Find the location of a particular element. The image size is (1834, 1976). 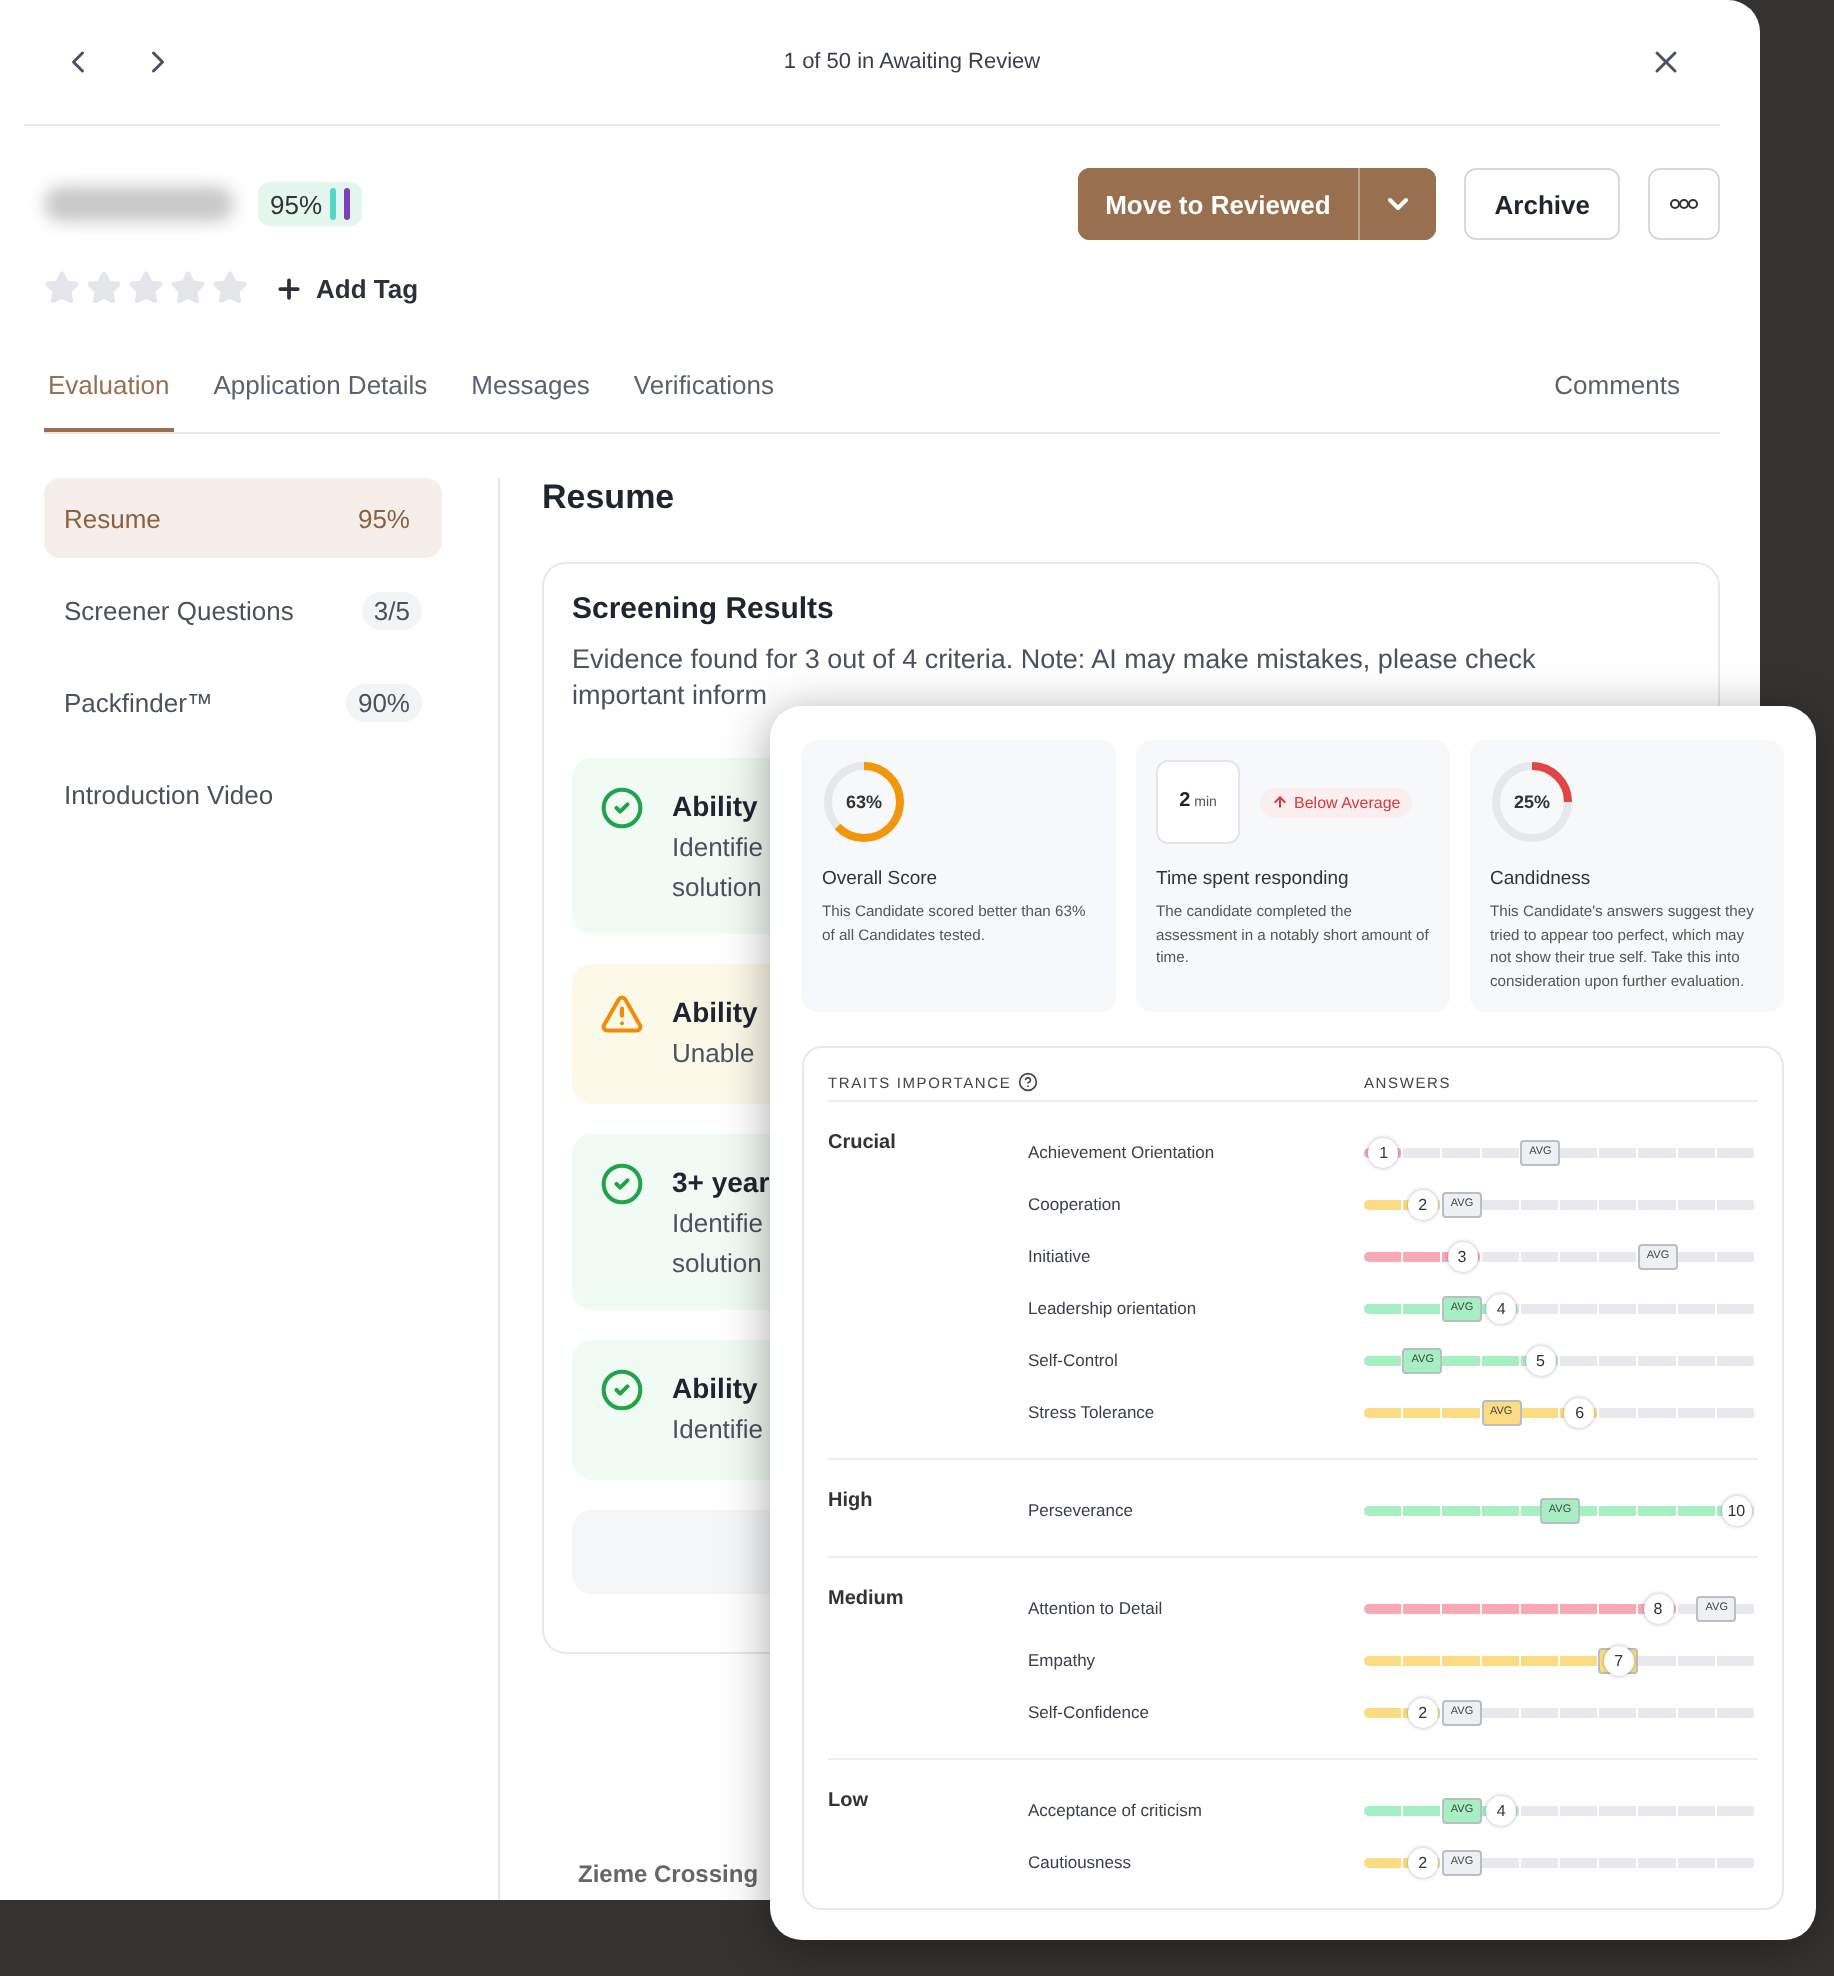

score-value: 63% is located at coordinates (863, 802).